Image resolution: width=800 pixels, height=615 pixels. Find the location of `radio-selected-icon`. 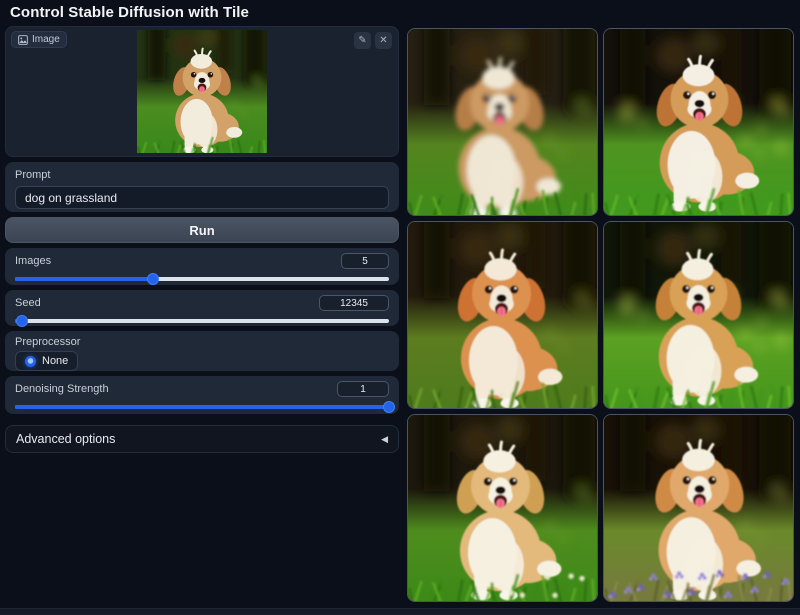

radio-selected-icon is located at coordinates (30, 361).